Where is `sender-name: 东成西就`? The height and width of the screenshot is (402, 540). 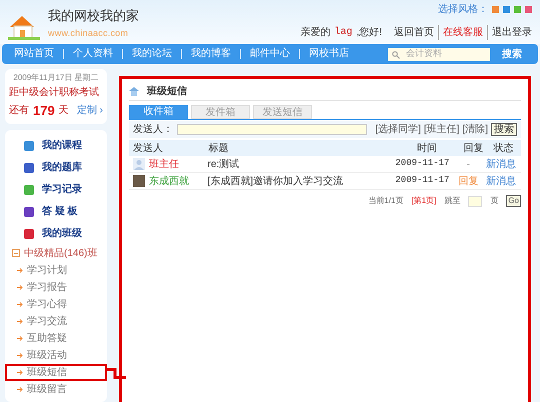
sender-name: 东成西就 is located at coordinates (169, 181).